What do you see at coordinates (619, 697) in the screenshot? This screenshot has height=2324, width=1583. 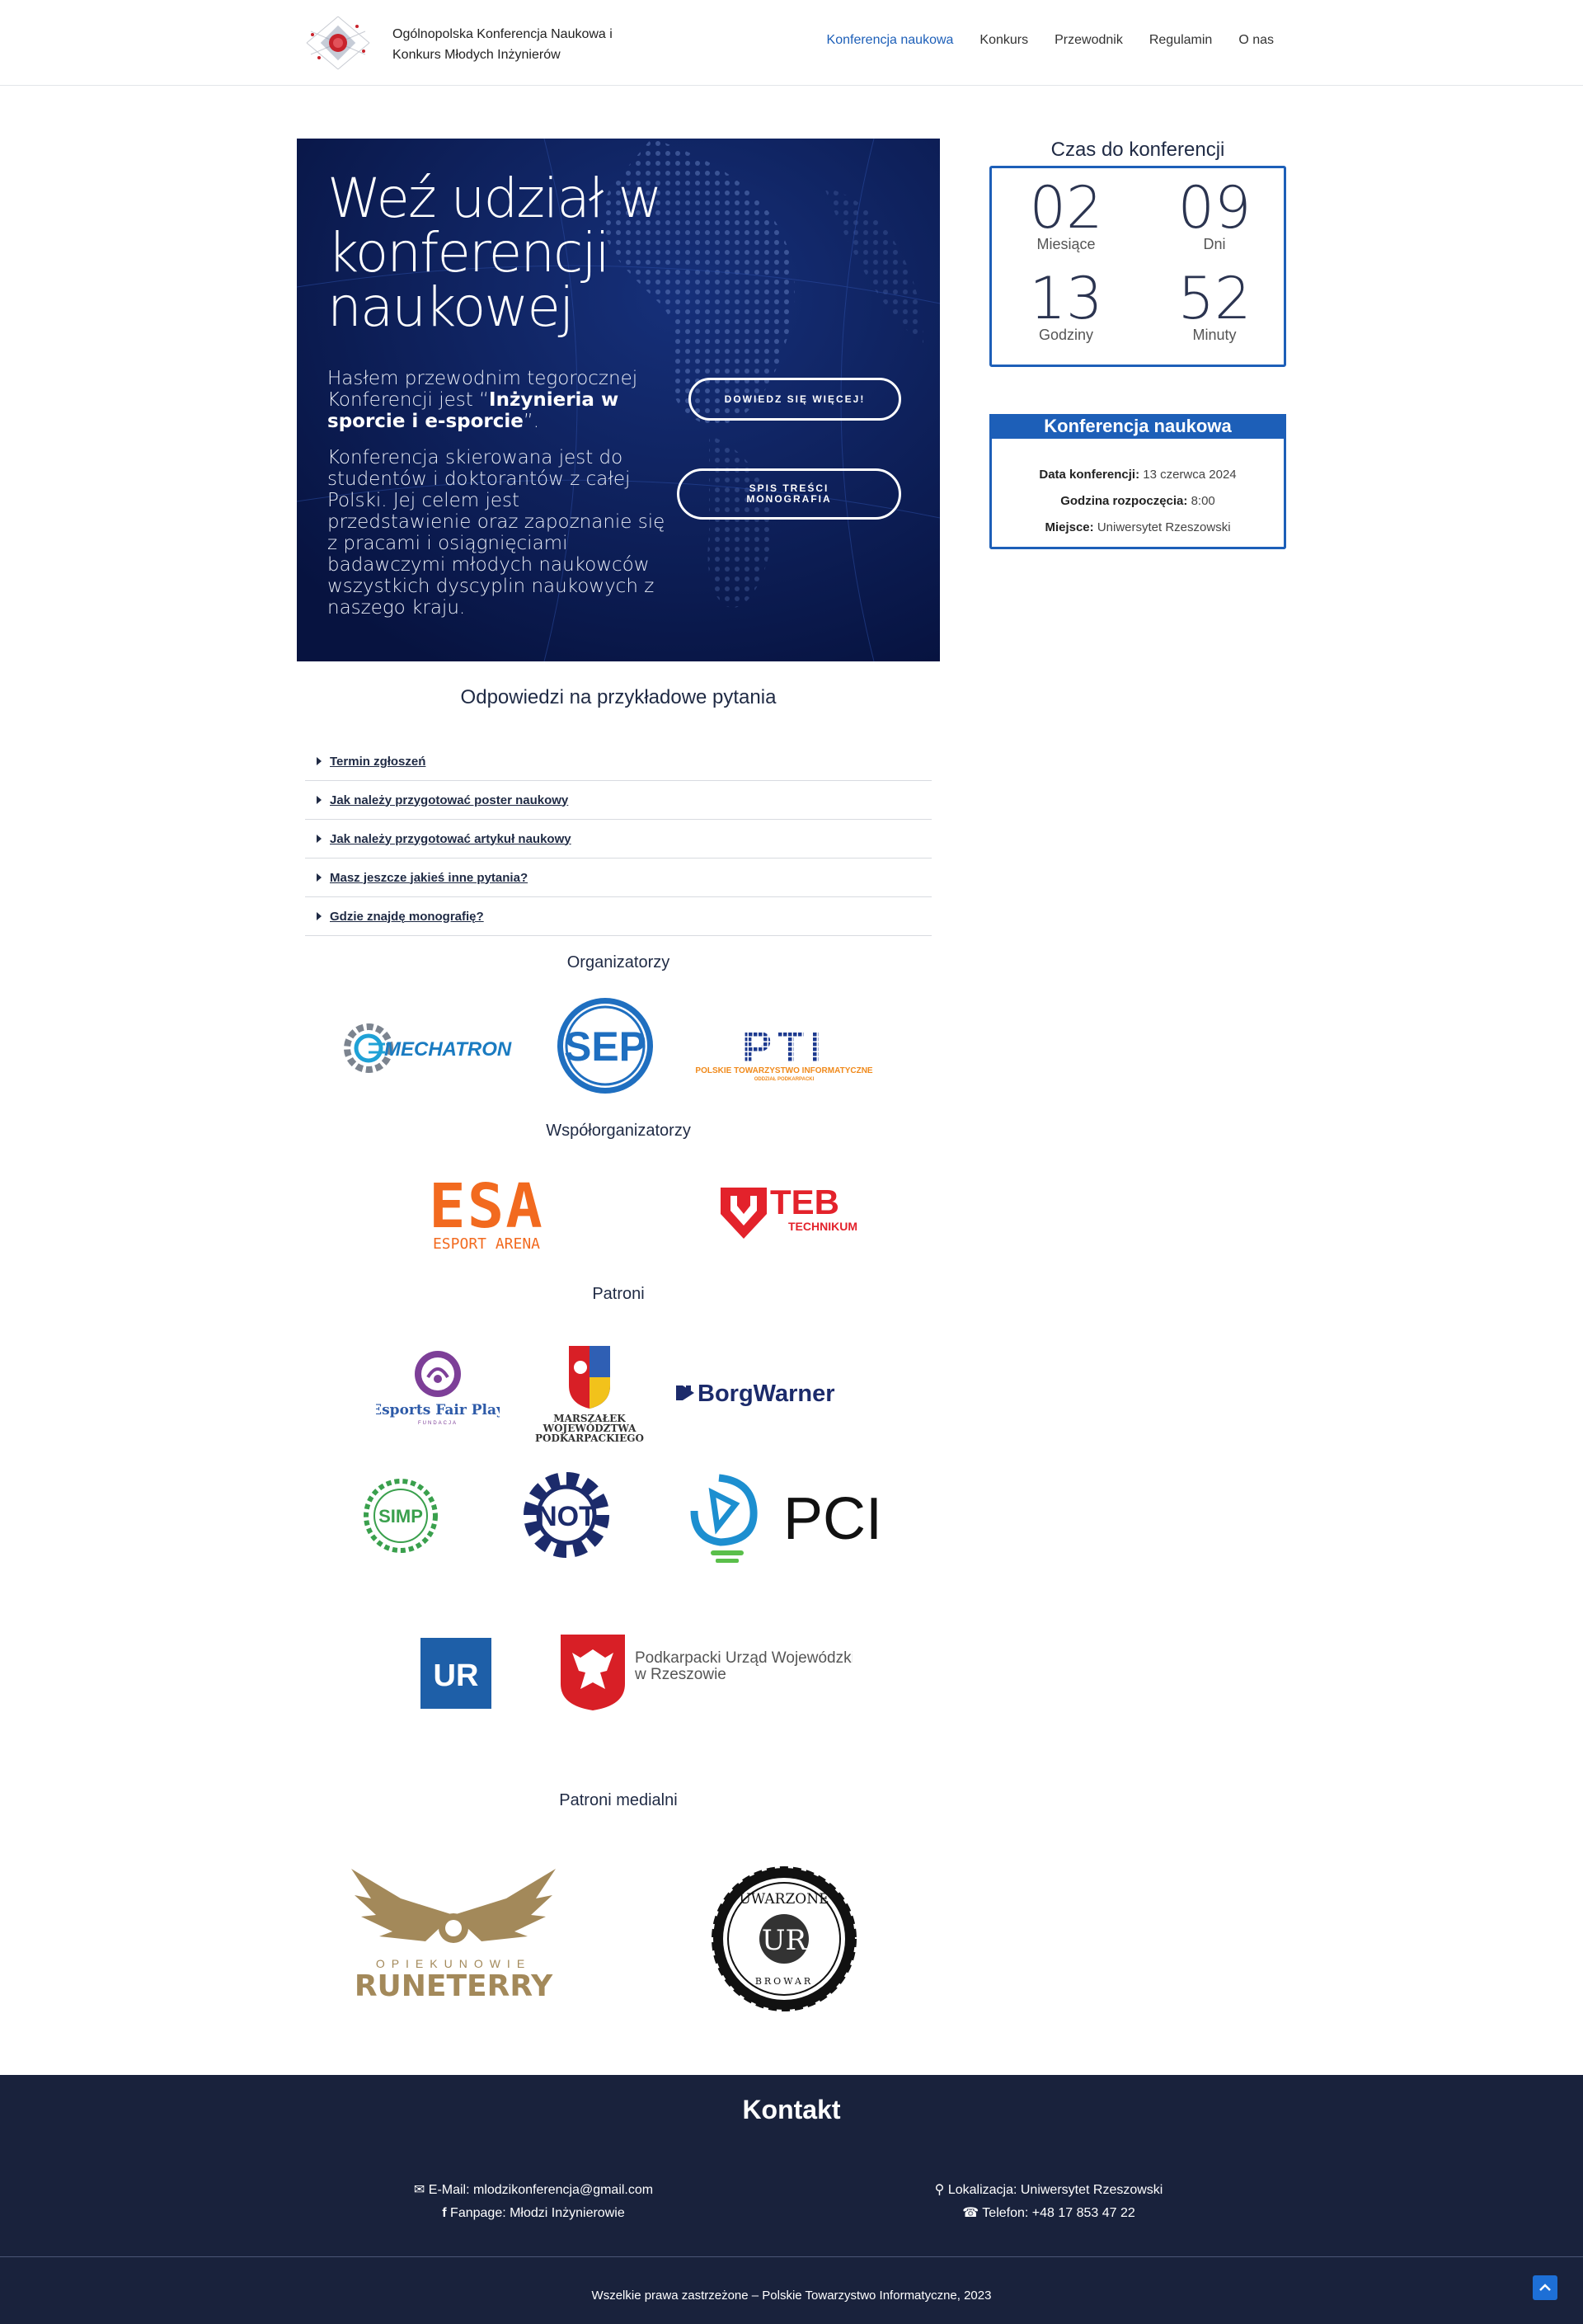 I see `faq-title: Odpowiedzi na przykładowe pytania` at bounding box center [619, 697].